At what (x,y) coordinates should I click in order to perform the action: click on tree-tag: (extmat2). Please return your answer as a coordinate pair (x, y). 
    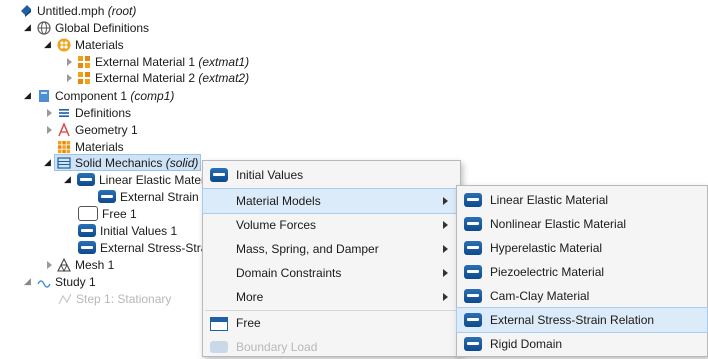
    Looking at the image, I should click on (224, 77).